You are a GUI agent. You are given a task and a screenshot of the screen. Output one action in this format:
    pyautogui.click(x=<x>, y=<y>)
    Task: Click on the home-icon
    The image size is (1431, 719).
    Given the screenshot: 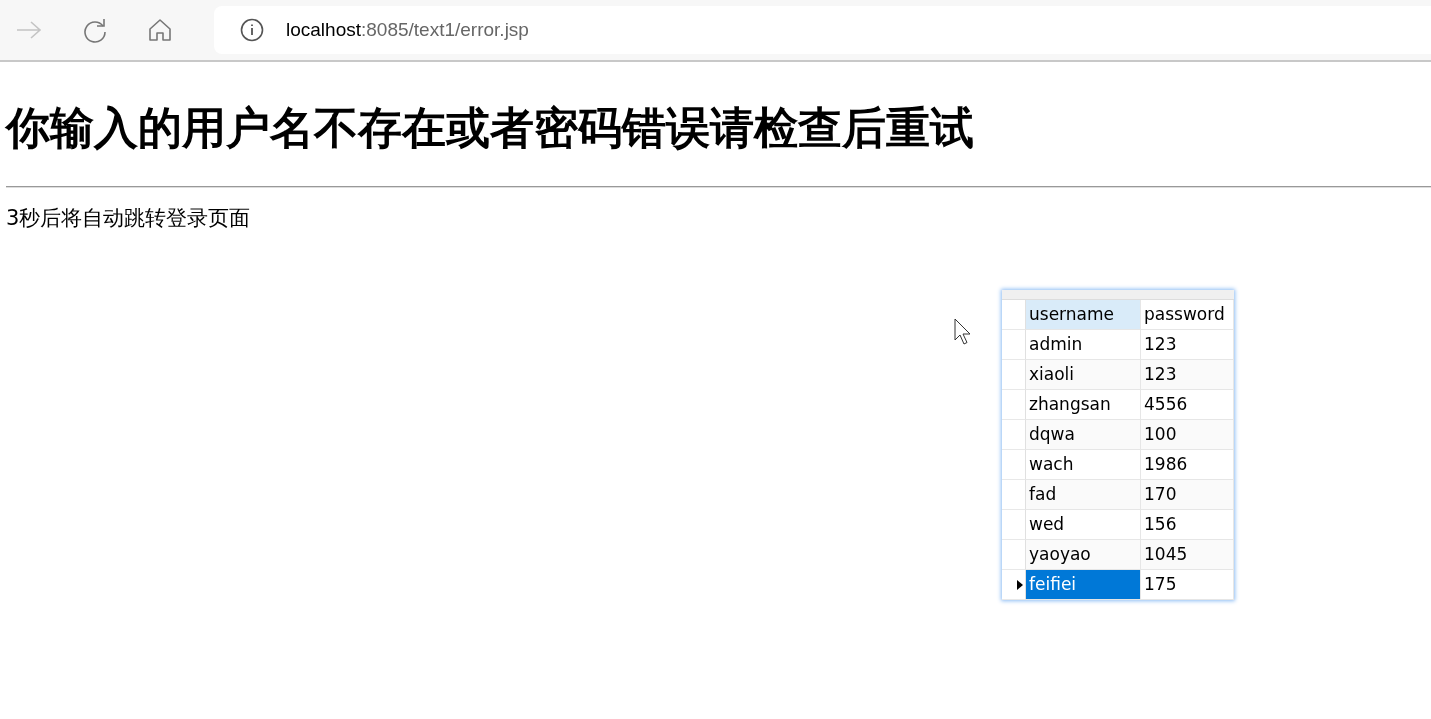 What is the action you would take?
    pyautogui.click(x=160, y=30)
    